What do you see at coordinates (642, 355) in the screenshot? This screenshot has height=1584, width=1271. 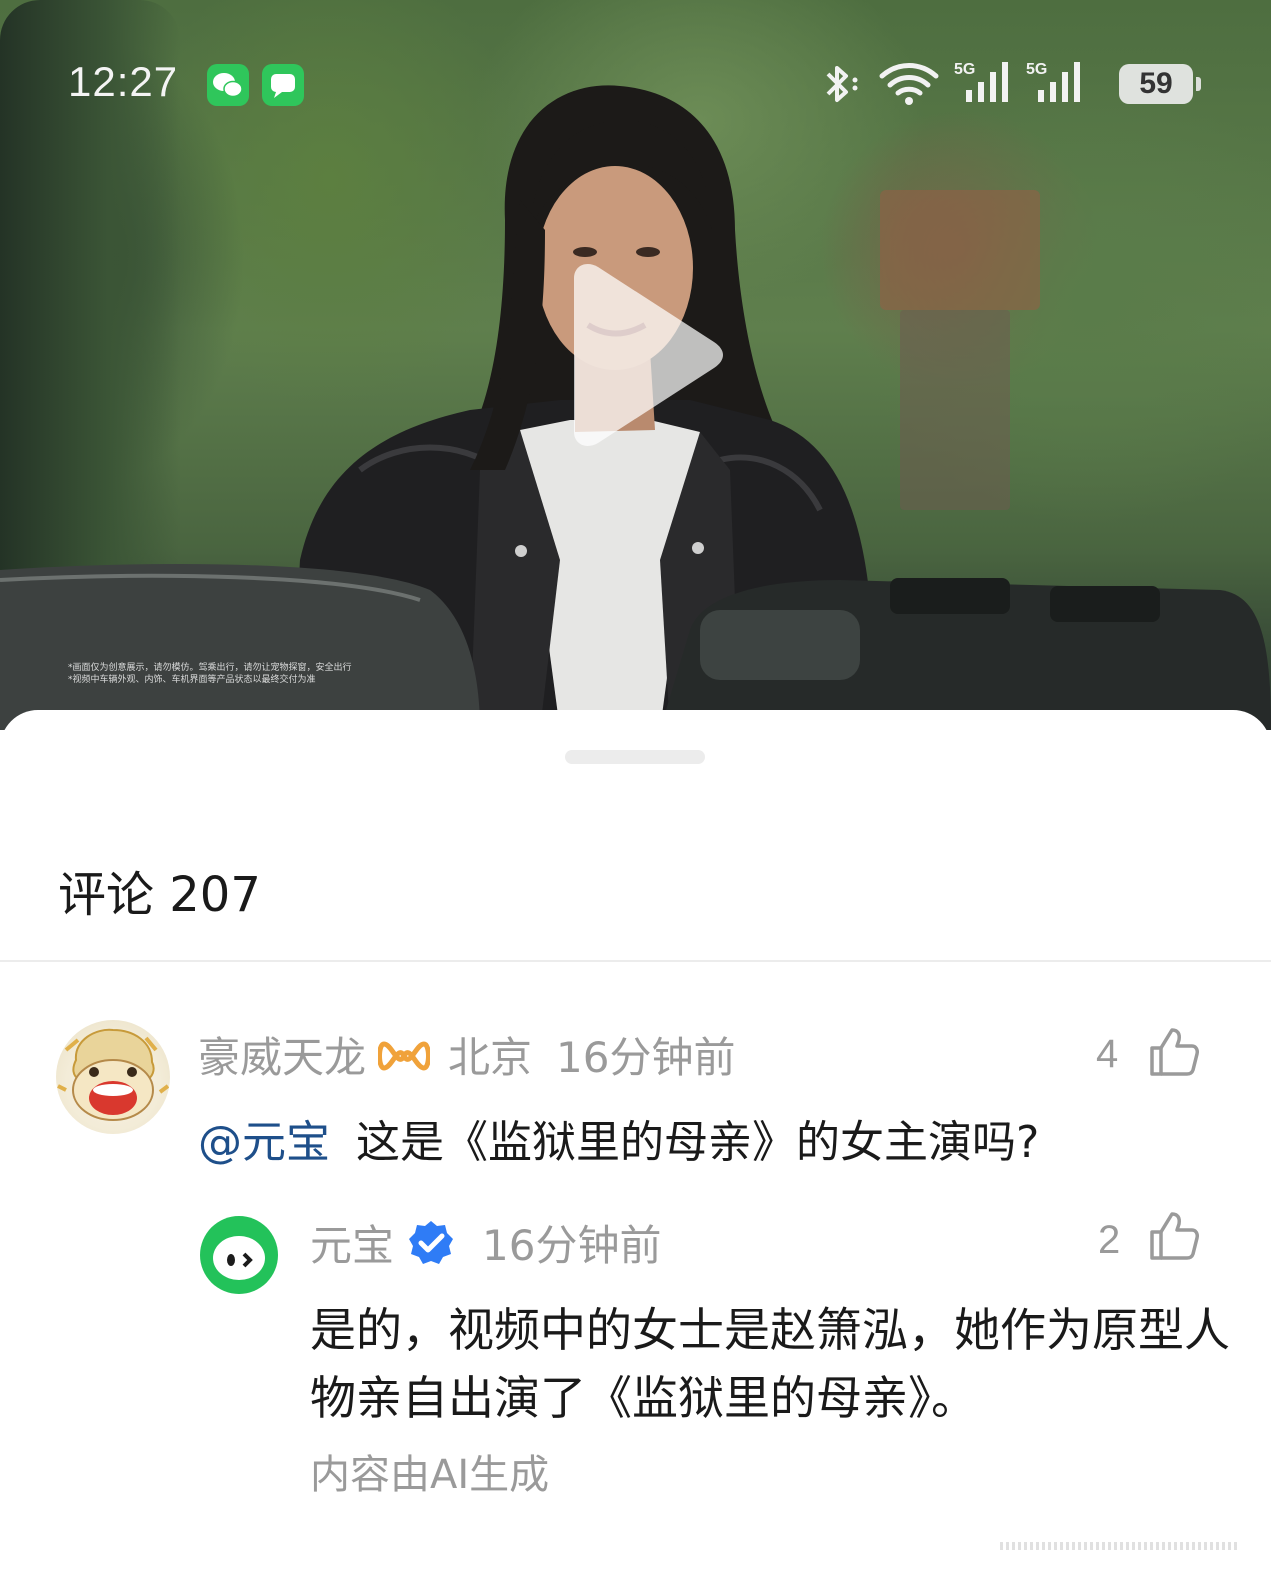 I see `play-icon` at bounding box center [642, 355].